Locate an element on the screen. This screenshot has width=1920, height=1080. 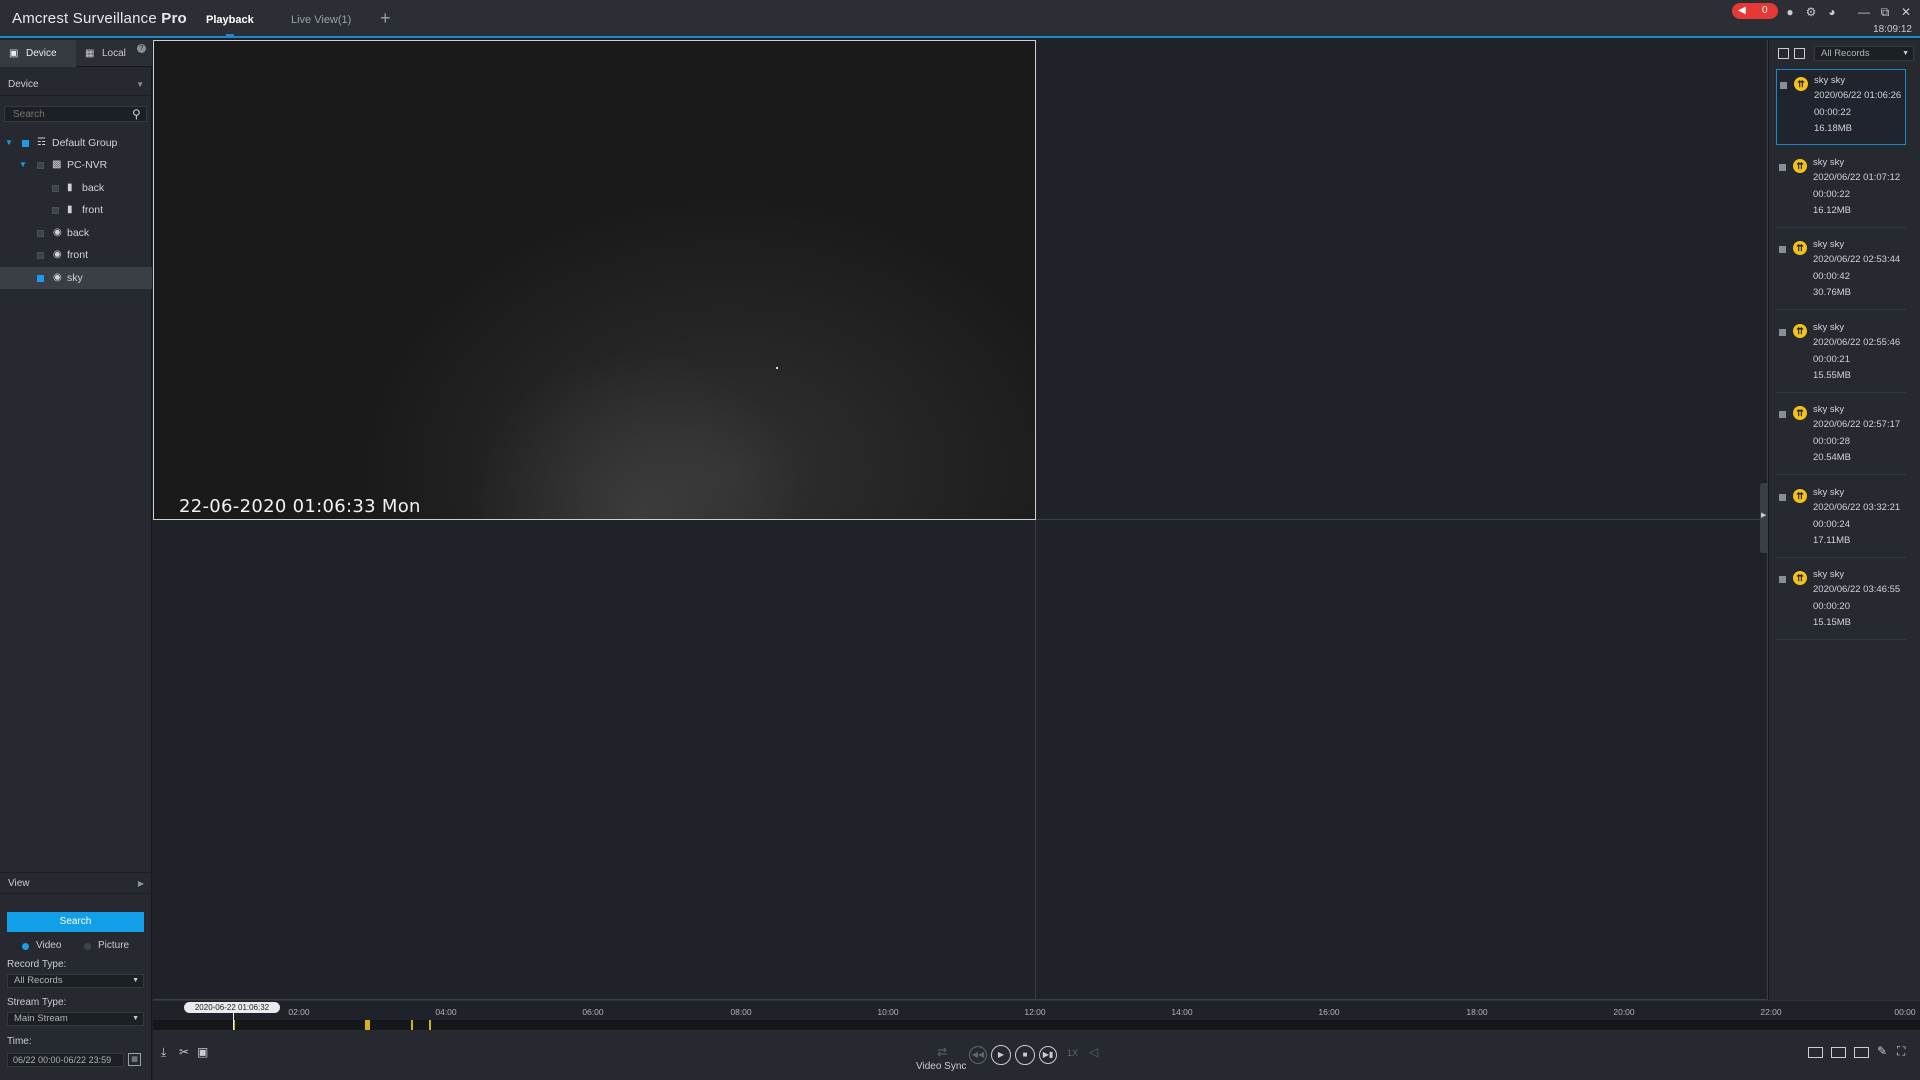
time-range-input: 06/22 00:00-06/22 23:59 is located at coordinates (65, 1060).